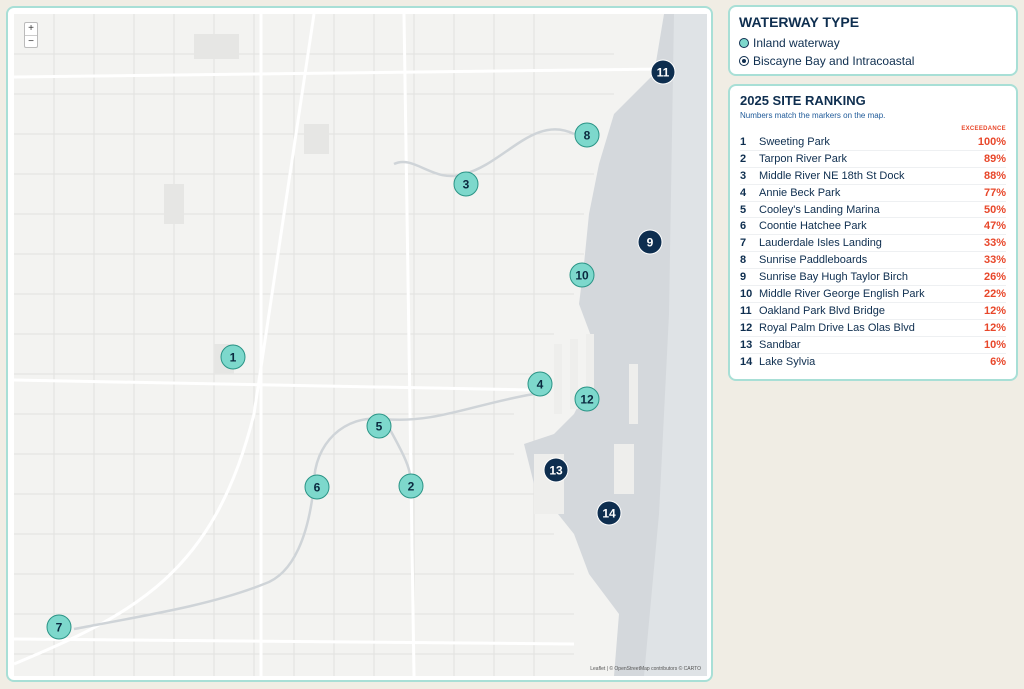 This screenshot has width=1024, height=689. What do you see at coordinates (794, 141) in the screenshot?
I see `site-name: Sweeting Park` at bounding box center [794, 141].